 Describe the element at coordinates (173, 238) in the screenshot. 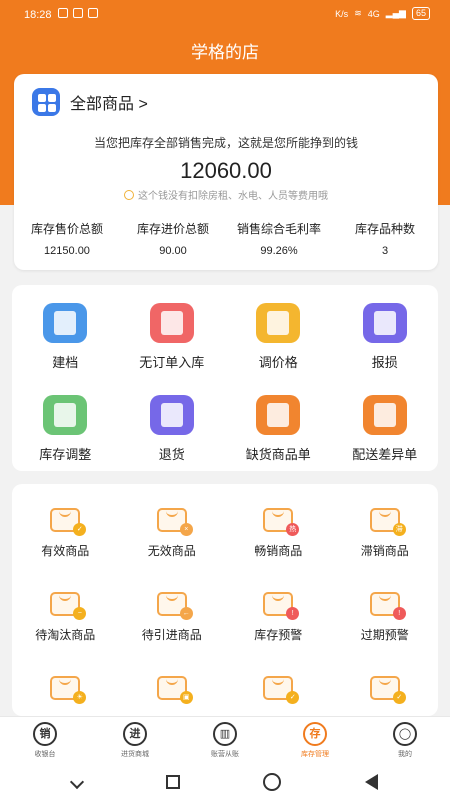

I see `stat-item: 库存进价总额 90.00` at that location.